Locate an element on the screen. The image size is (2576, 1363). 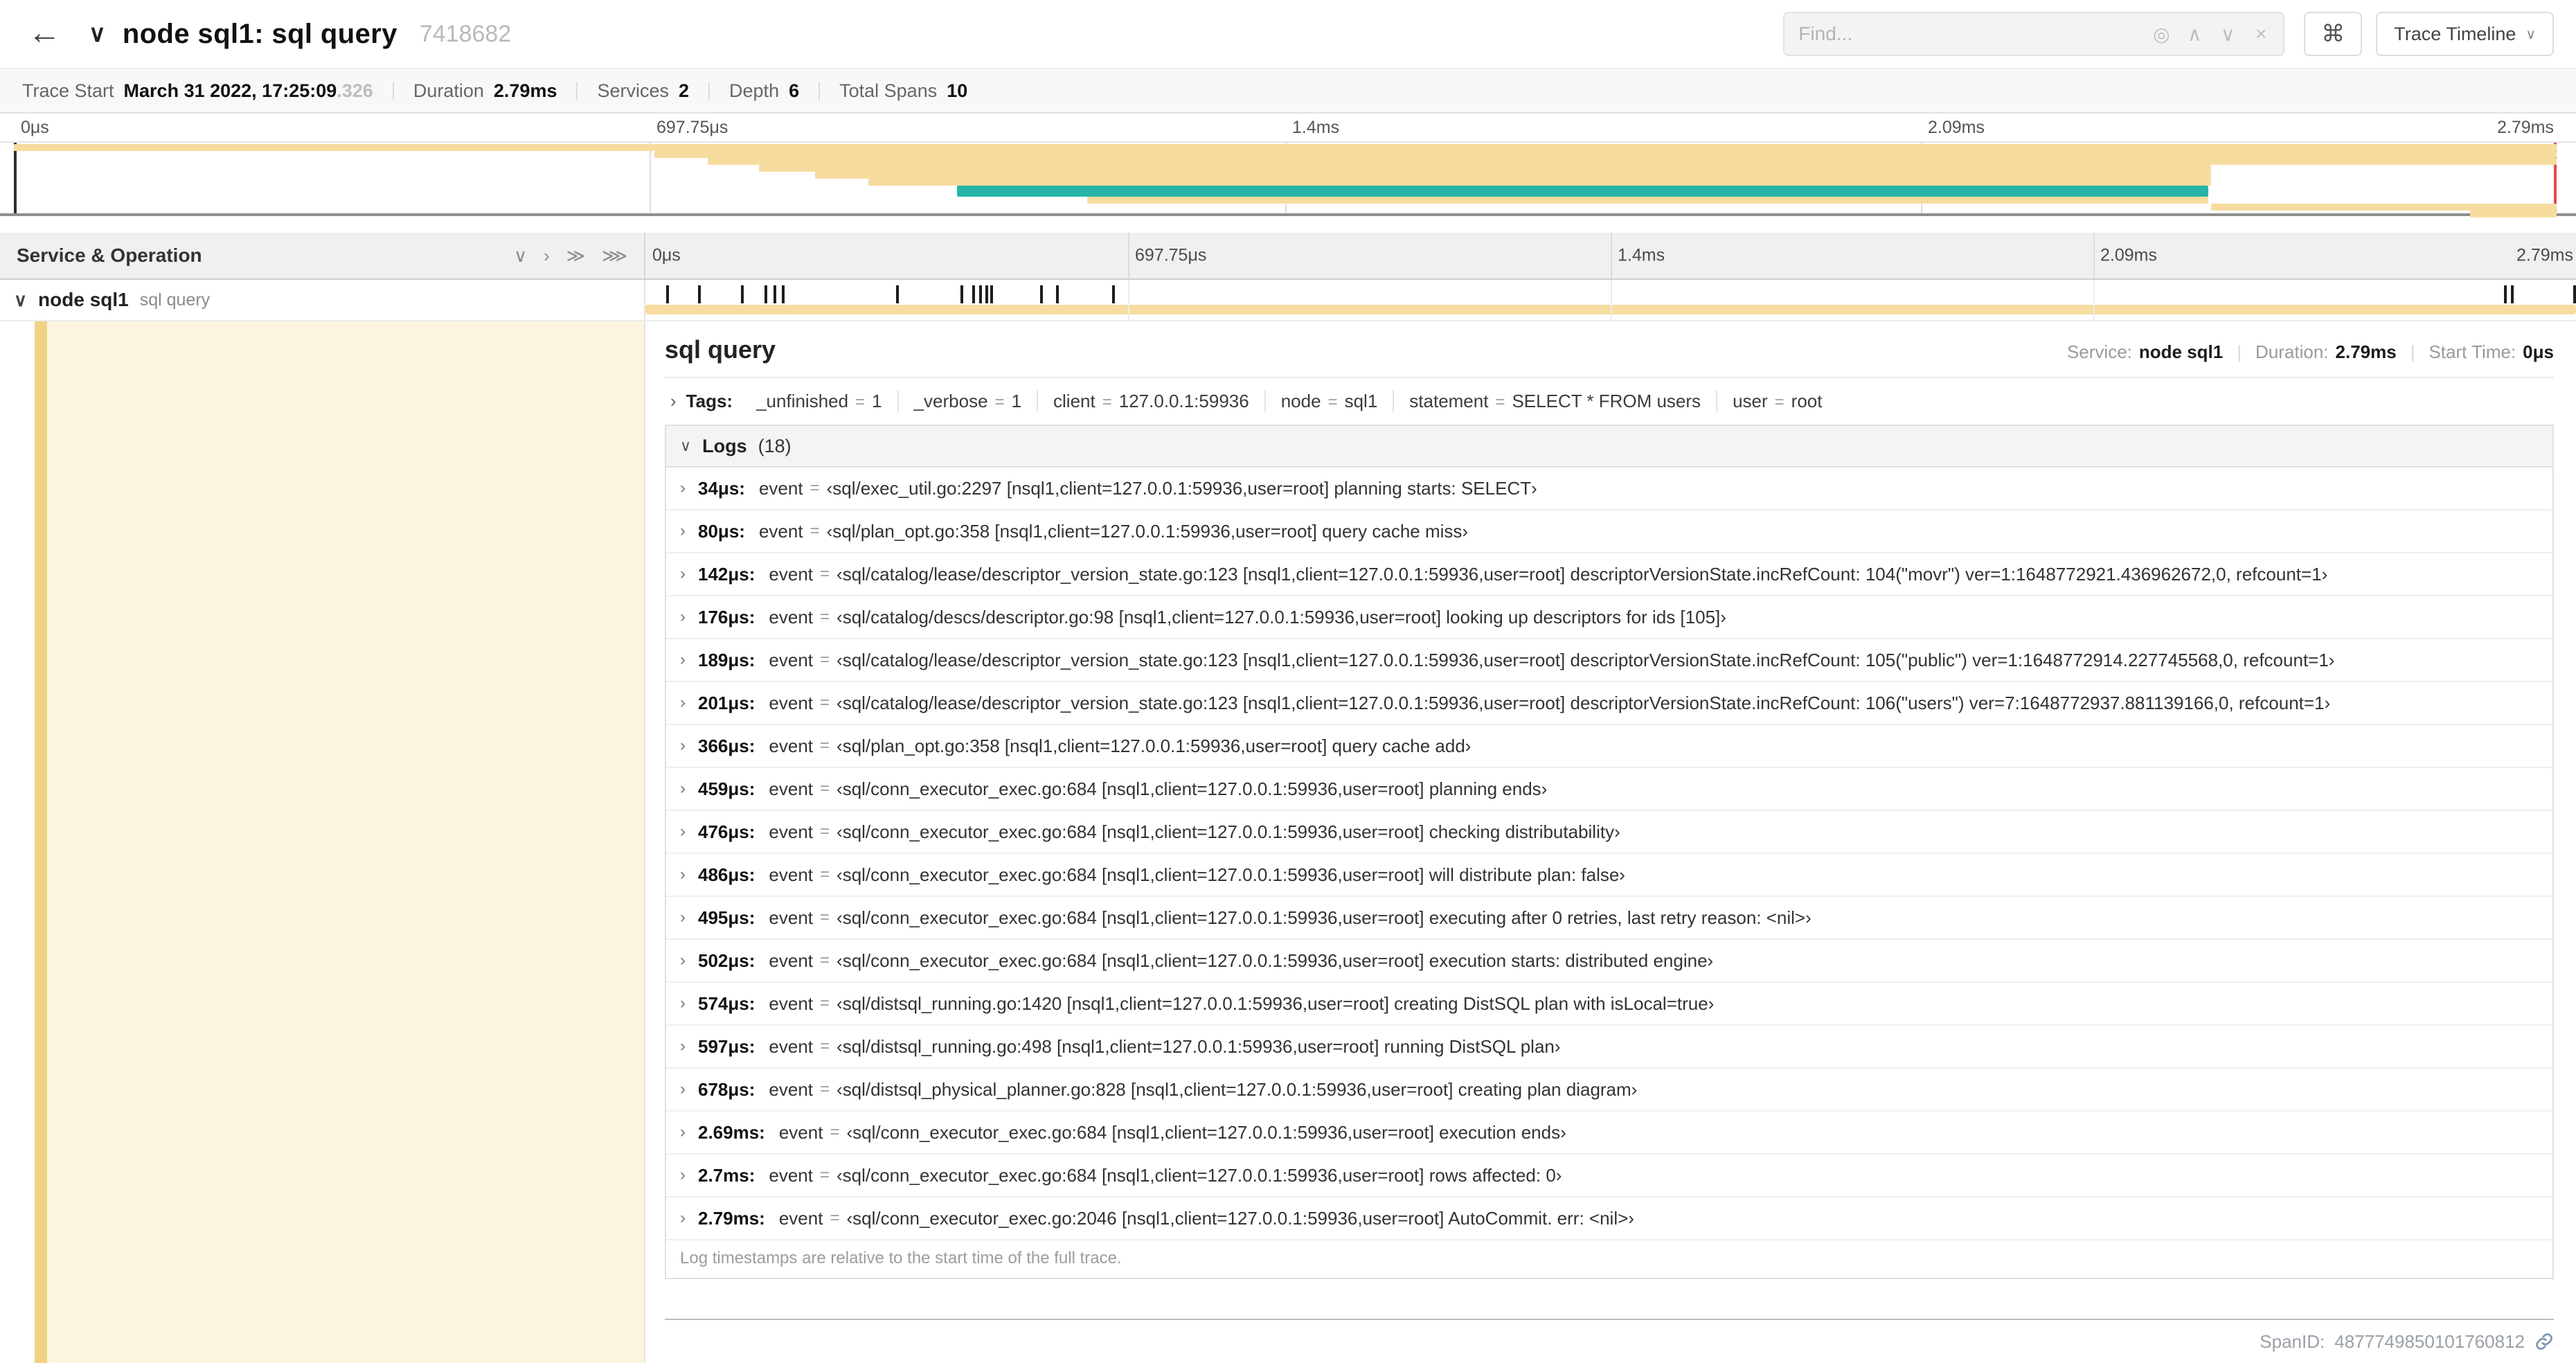
expand-one-chevron-right-icon: › is located at coordinates (547, 256).